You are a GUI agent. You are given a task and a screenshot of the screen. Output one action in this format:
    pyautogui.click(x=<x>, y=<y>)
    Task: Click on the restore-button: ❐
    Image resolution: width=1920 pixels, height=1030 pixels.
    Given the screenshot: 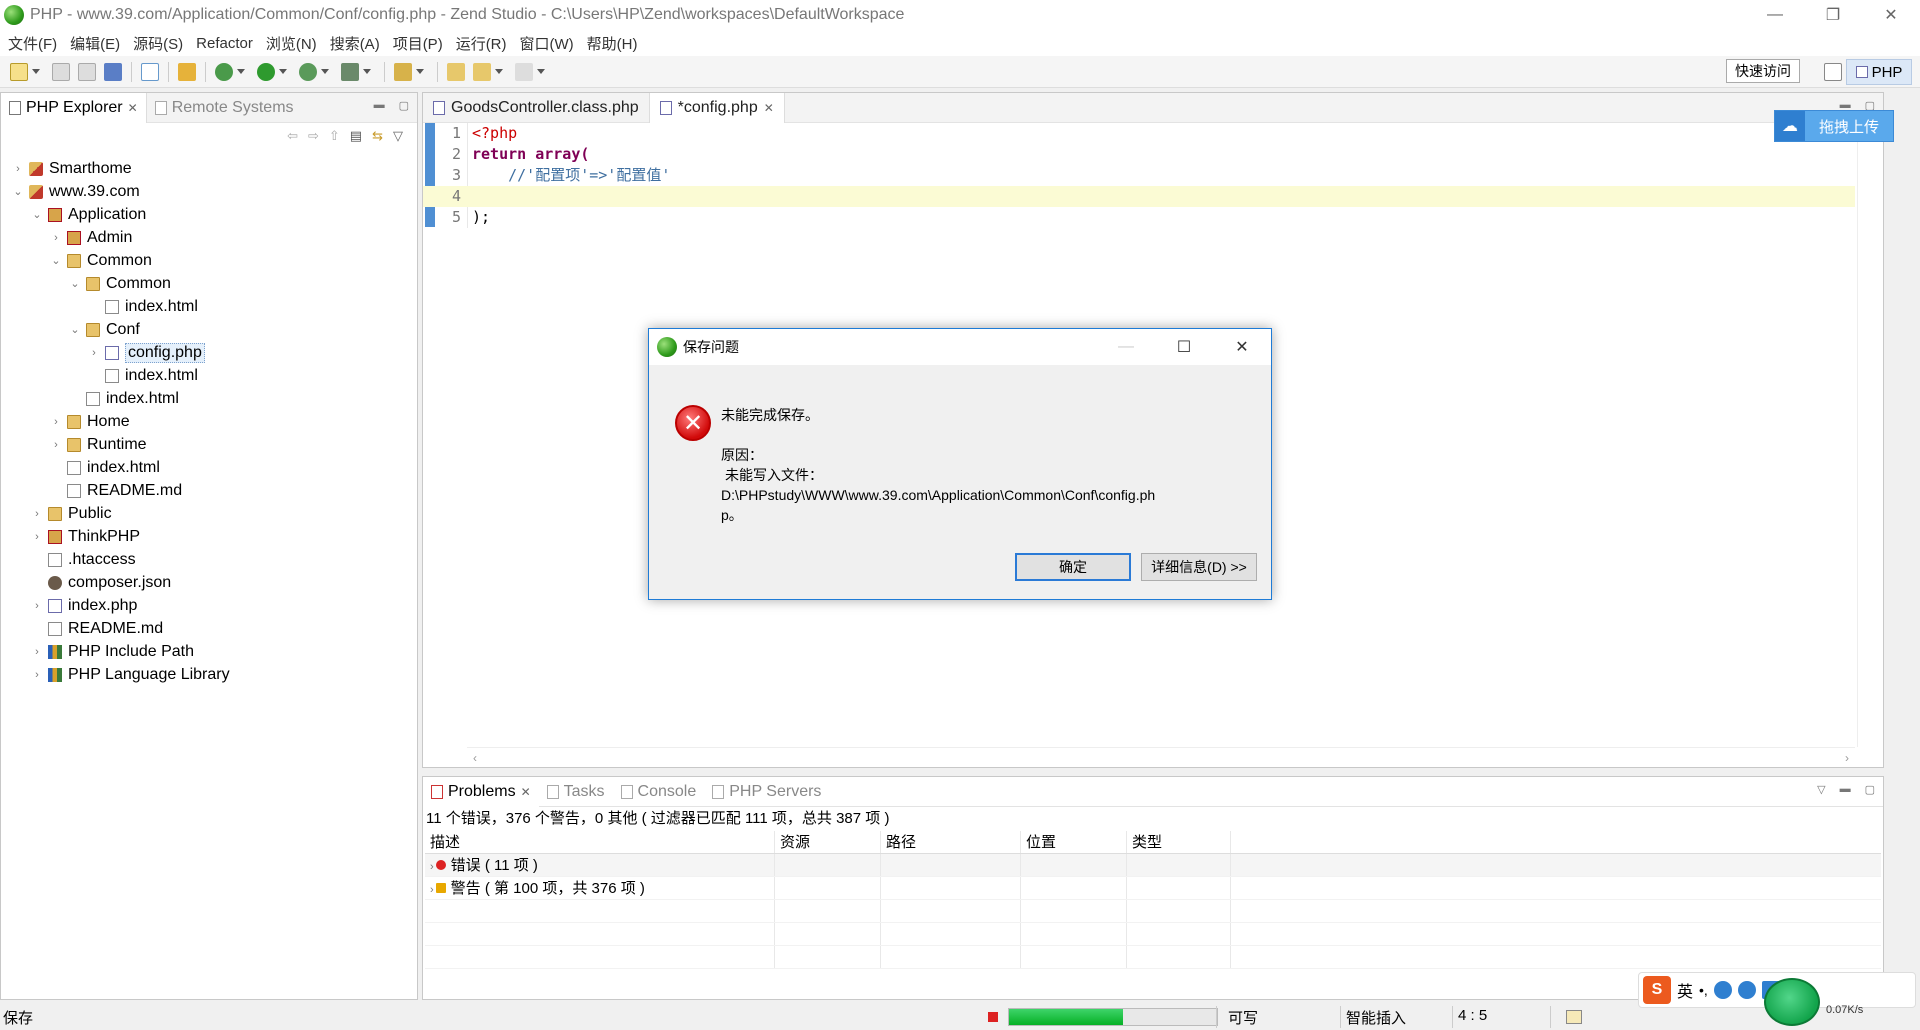 What is the action you would take?
    pyautogui.click(x=1833, y=15)
    